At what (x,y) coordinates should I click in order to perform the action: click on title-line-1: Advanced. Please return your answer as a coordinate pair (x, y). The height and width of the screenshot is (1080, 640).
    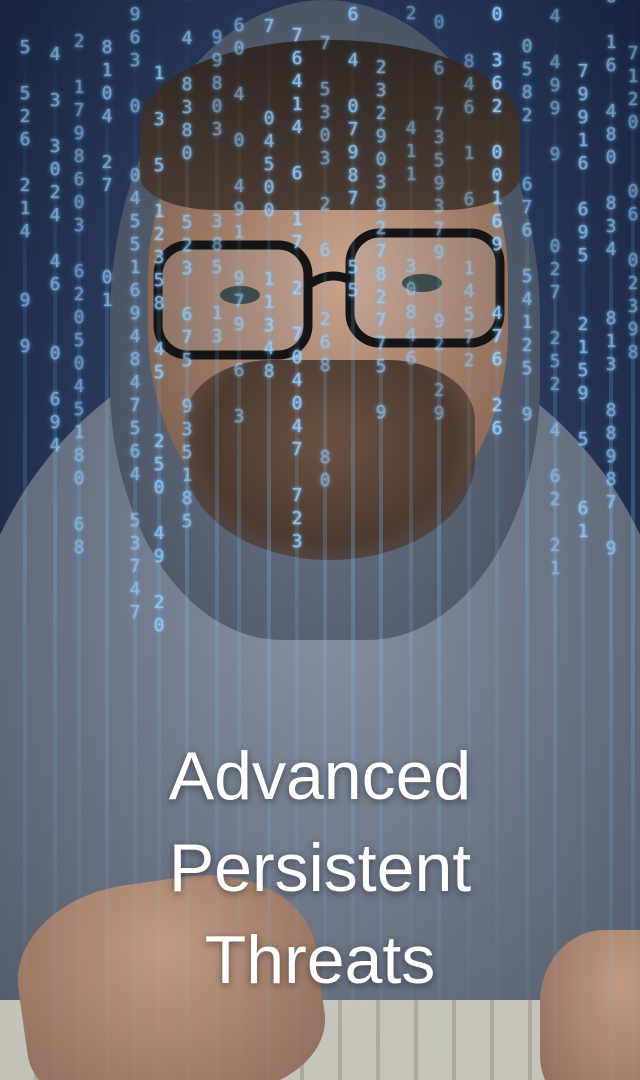
    Looking at the image, I should click on (320, 776).